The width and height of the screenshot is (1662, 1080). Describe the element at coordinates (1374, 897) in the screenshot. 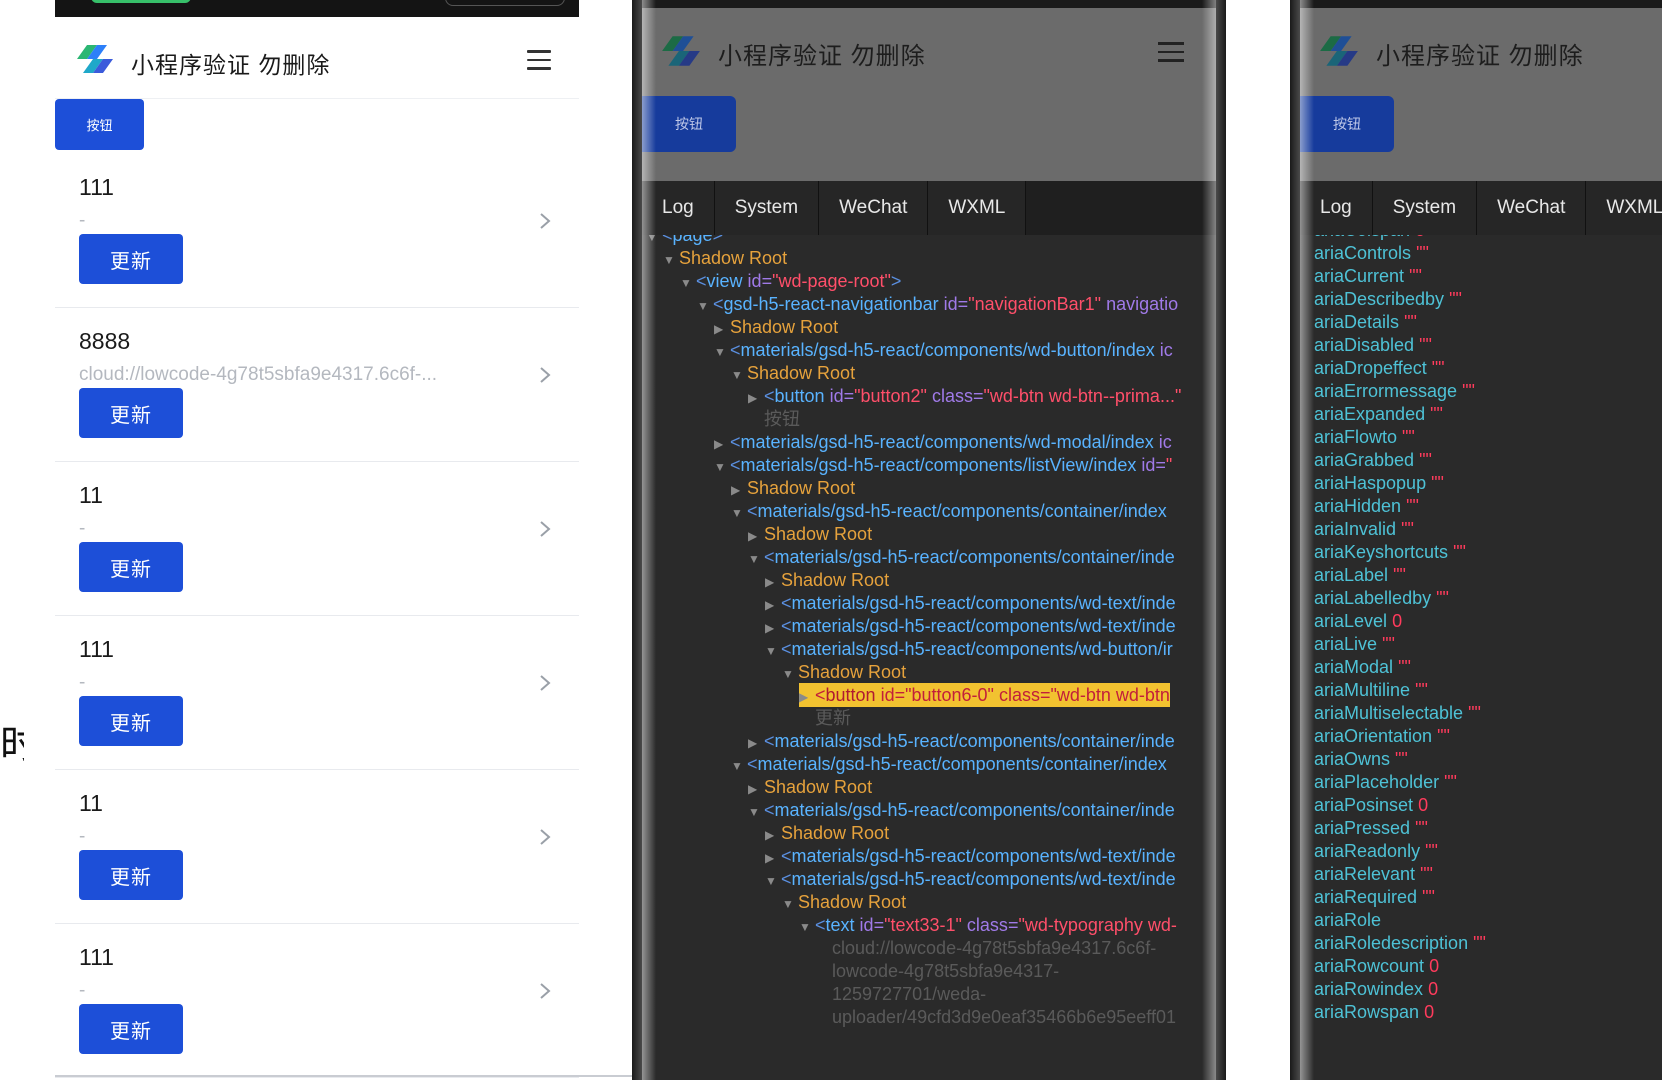

I see `property-row: ariaRequired ""` at that location.